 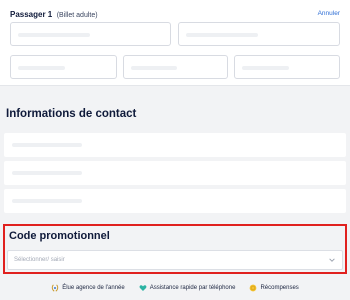 I want to click on cancel-link: Annuler, so click(x=329, y=13).